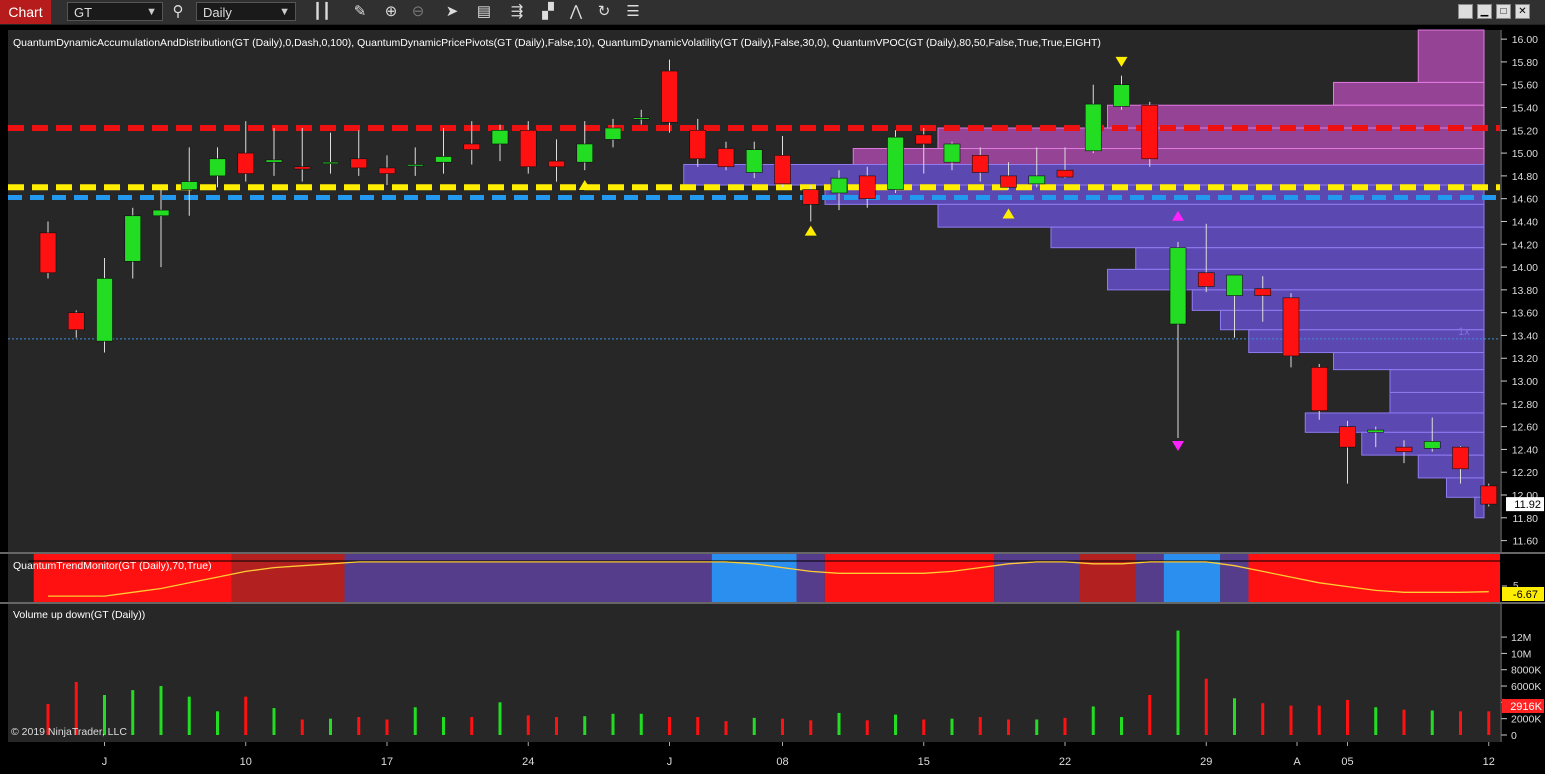 The height and width of the screenshot is (774, 1545). Describe the element at coordinates (1525, 405) in the screenshot. I see `price-tick: 12.80` at that location.